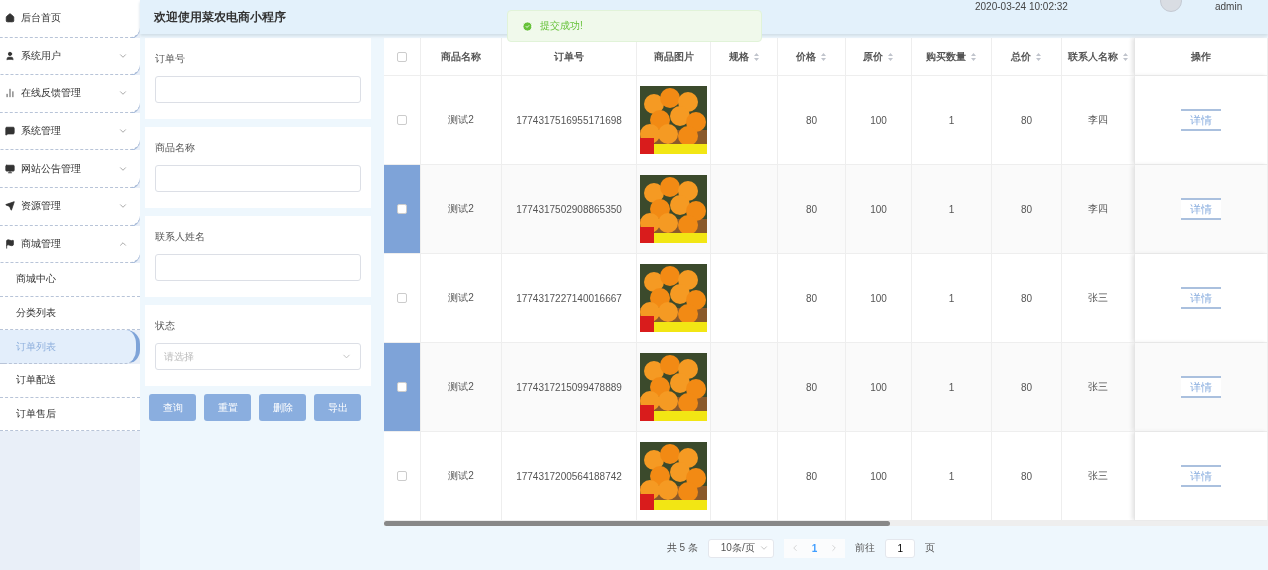 This screenshot has width=1268, height=570. What do you see at coordinates (930, 548) in the screenshot?
I see `page-suffix: 页` at bounding box center [930, 548].